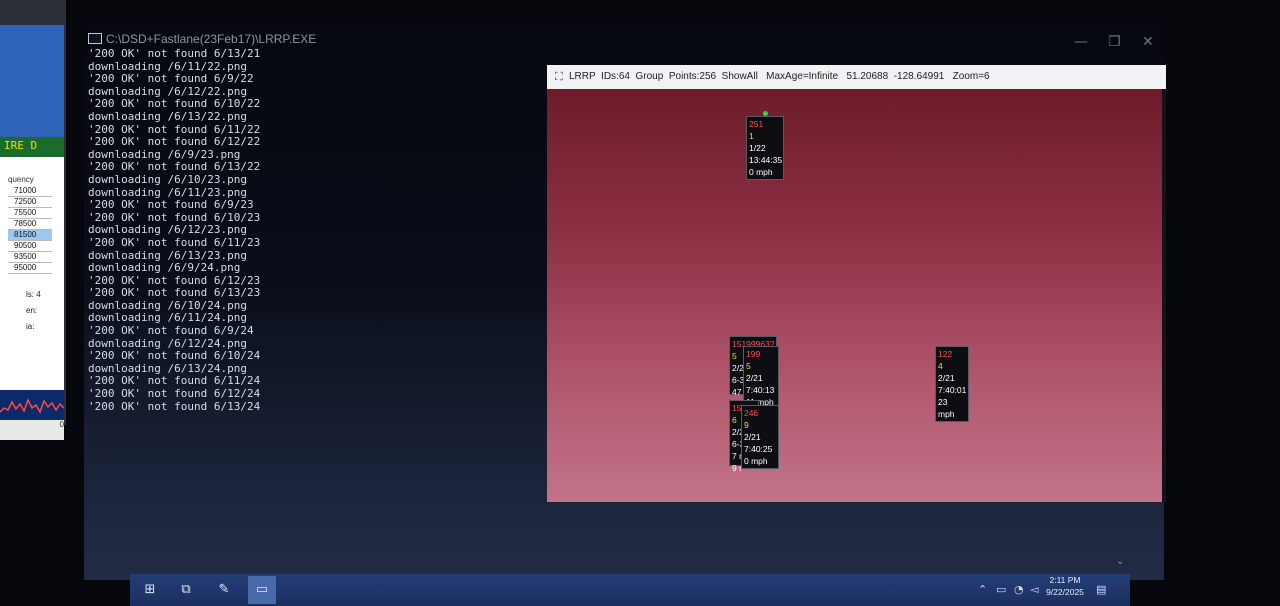 This screenshot has height=606, width=1280. Describe the element at coordinates (753, 354) in the screenshot. I see `marker-id: 199` at that location.